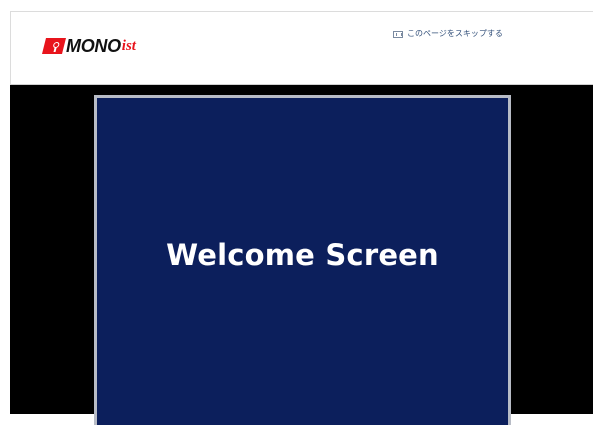  I want to click on monoist-logo: MONO ist, so click(89, 46).